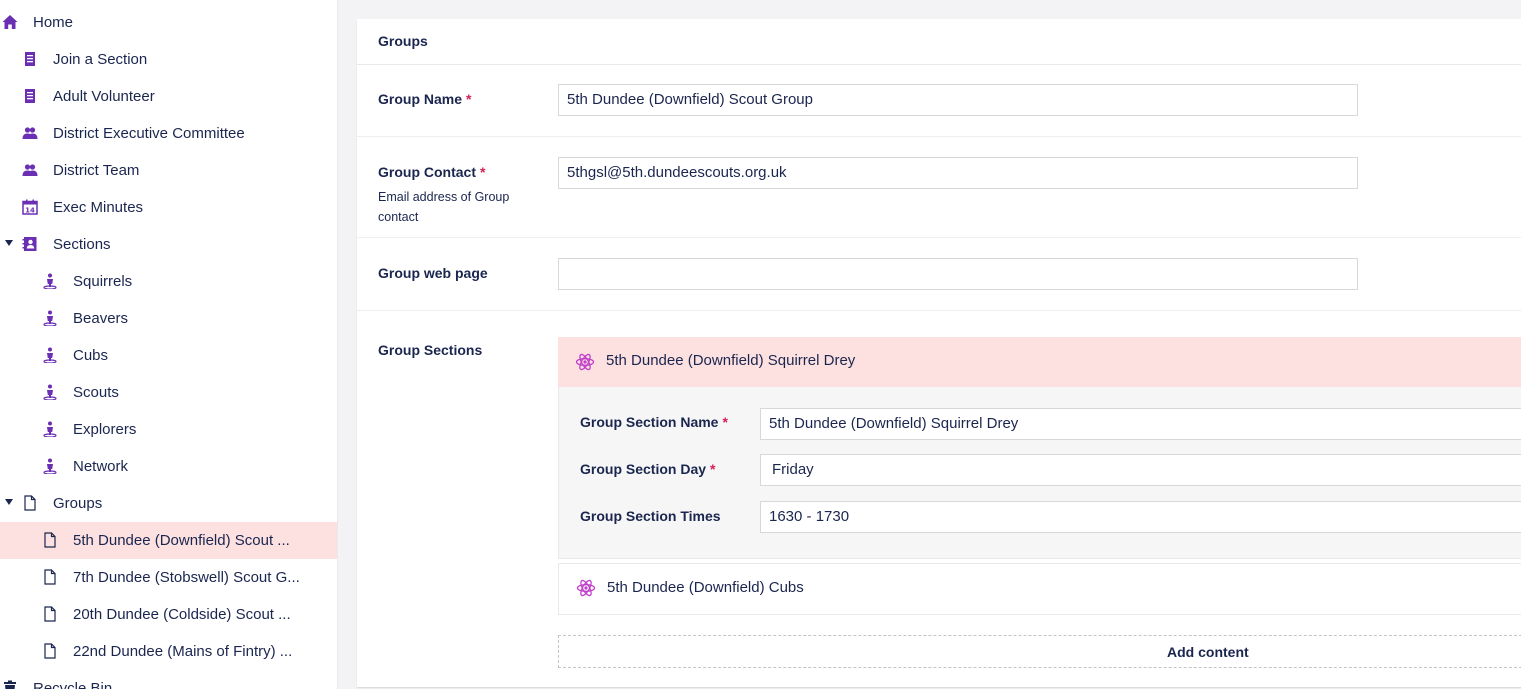 The width and height of the screenshot is (1521, 689). Describe the element at coordinates (705, 587) in the screenshot. I see `block-title: 5th Dundee (Downfield) Cubs` at that location.